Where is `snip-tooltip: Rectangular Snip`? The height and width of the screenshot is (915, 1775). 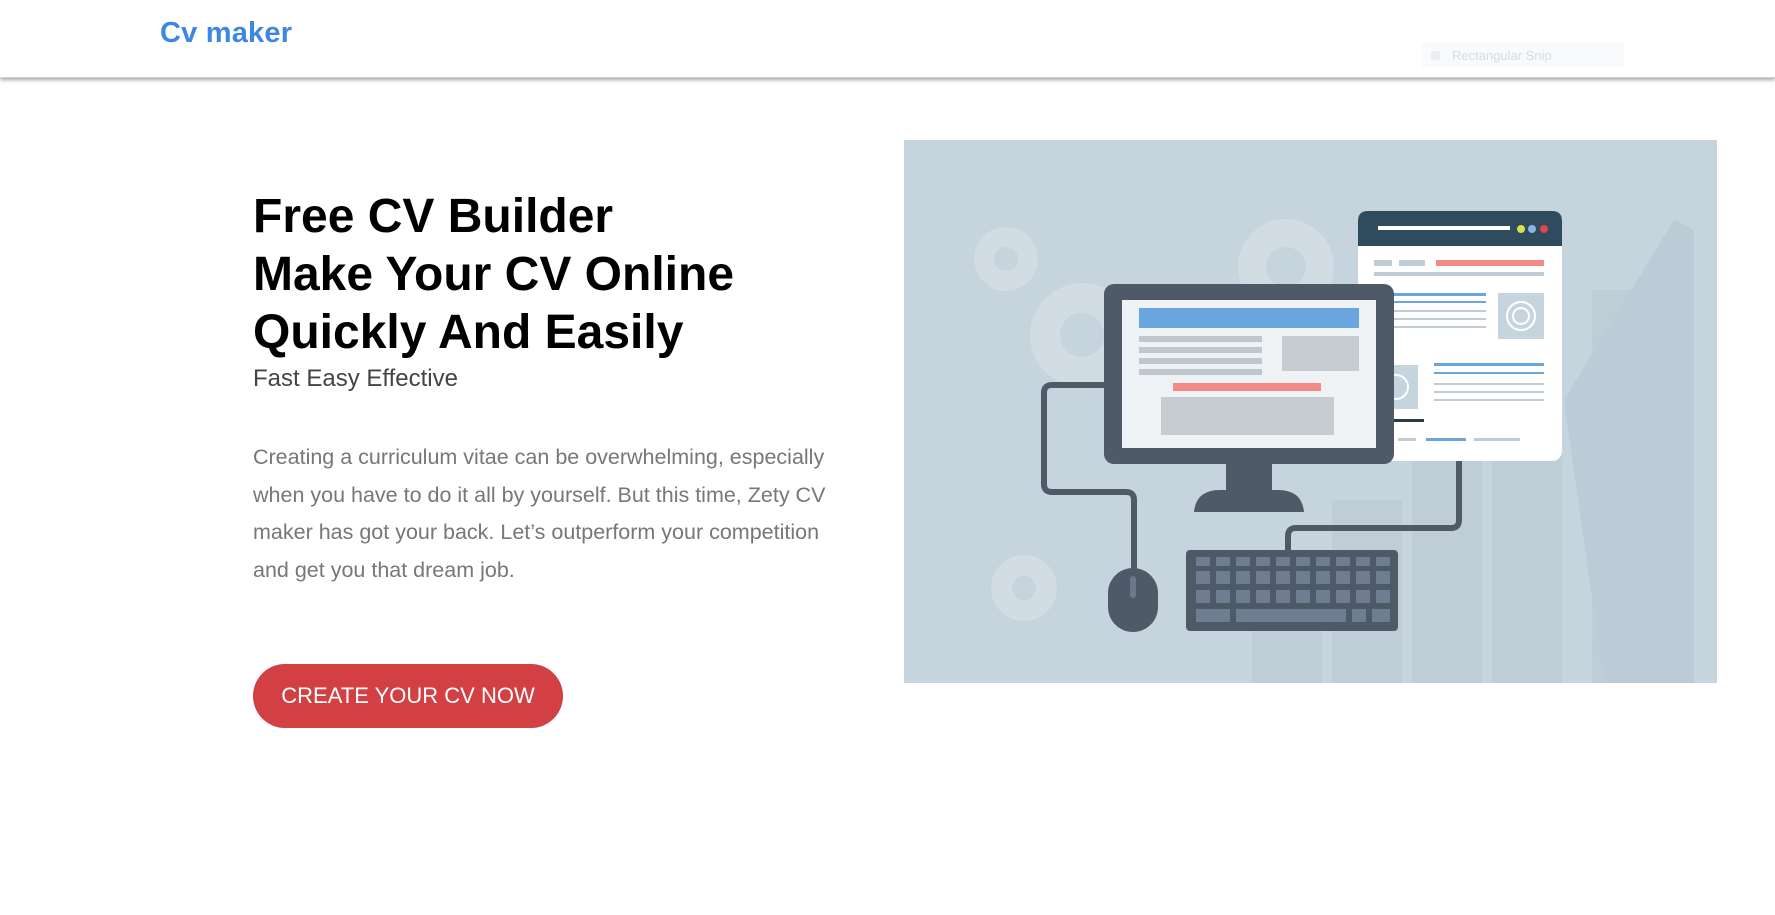 snip-tooltip: Rectangular Snip is located at coordinates (1523, 55).